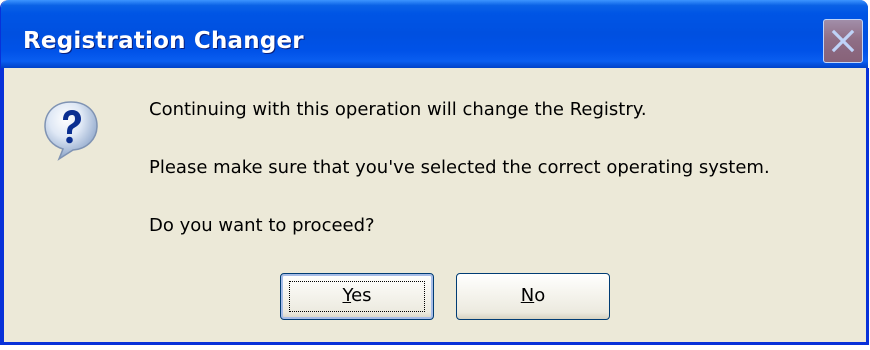 The width and height of the screenshot is (870, 350). Describe the element at coordinates (435, 343) in the screenshot. I see `window-frame-bottom` at that location.